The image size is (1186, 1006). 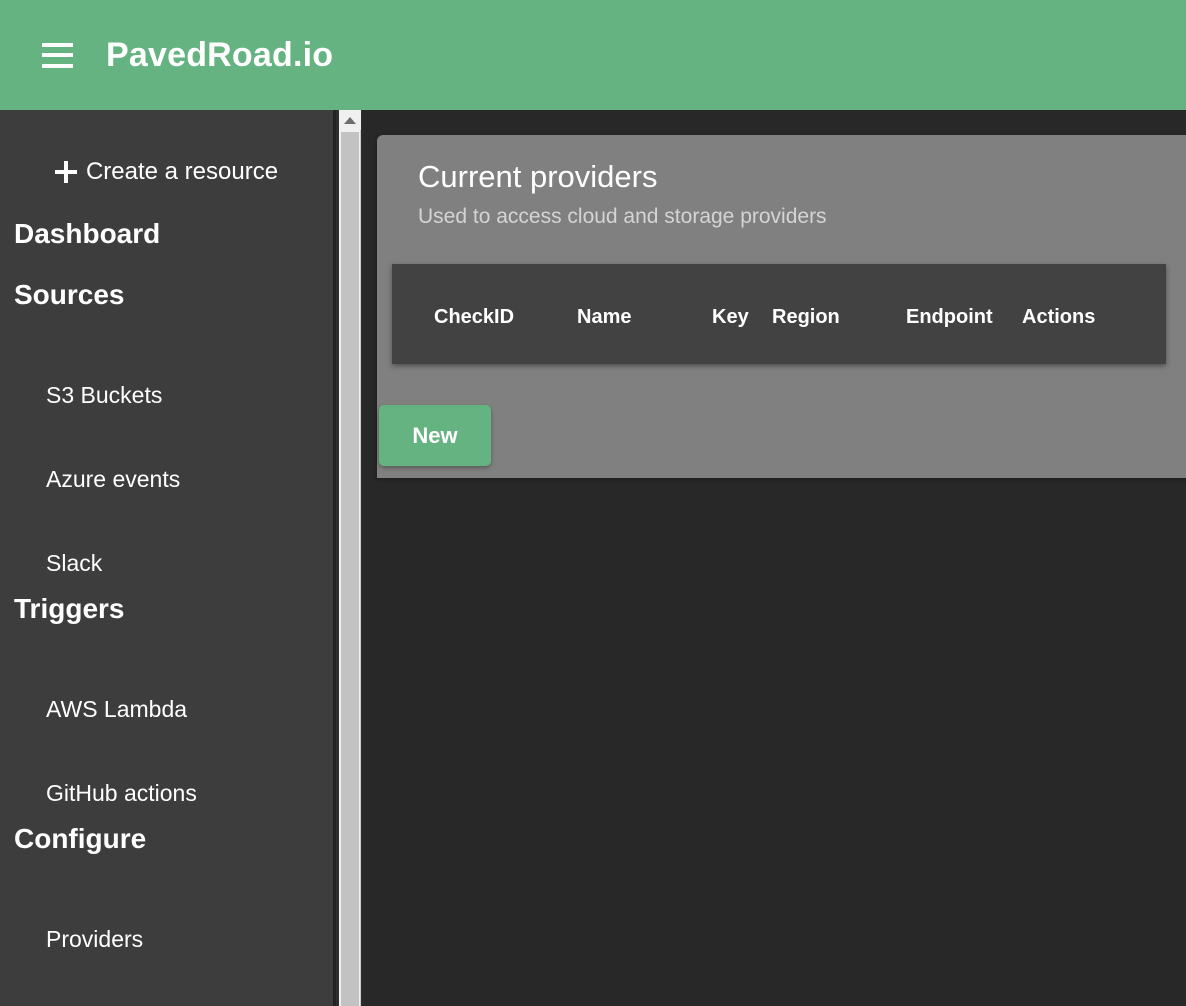 I want to click on providers-table: CheckID Name Key Region Endpoint Actions, so click(x=779, y=314).